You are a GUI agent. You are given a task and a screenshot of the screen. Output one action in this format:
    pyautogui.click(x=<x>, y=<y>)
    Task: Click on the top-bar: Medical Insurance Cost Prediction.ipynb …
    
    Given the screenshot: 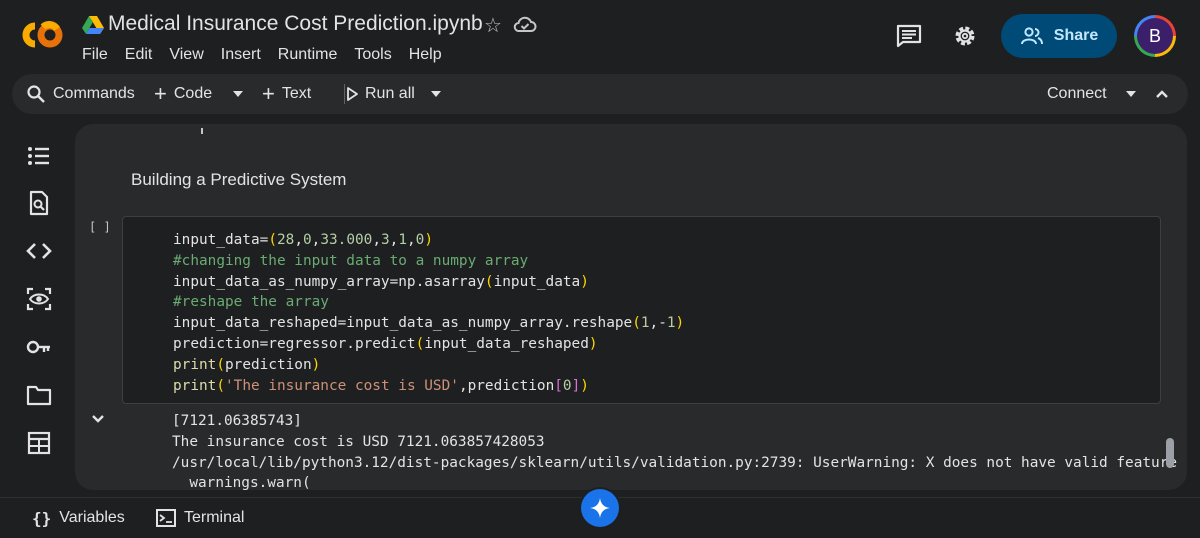 What is the action you would take?
    pyautogui.click(x=600, y=35)
    